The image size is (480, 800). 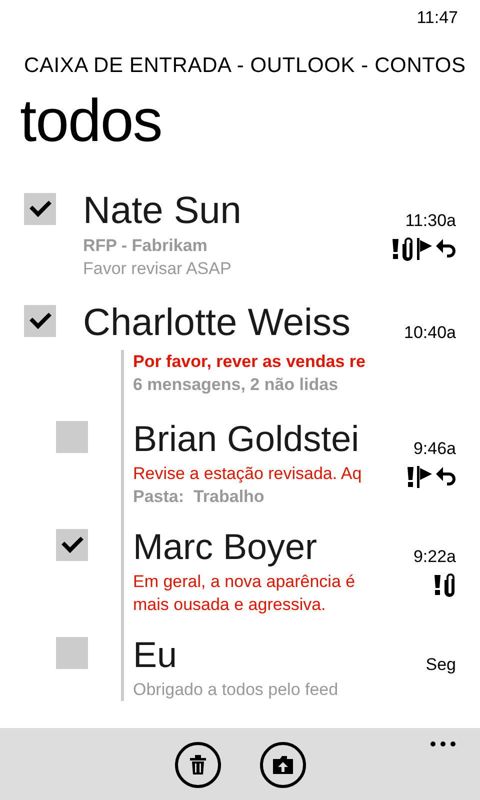 I want to click on message-preview: Favor revisar ASAP, so click(x=157, y=269).